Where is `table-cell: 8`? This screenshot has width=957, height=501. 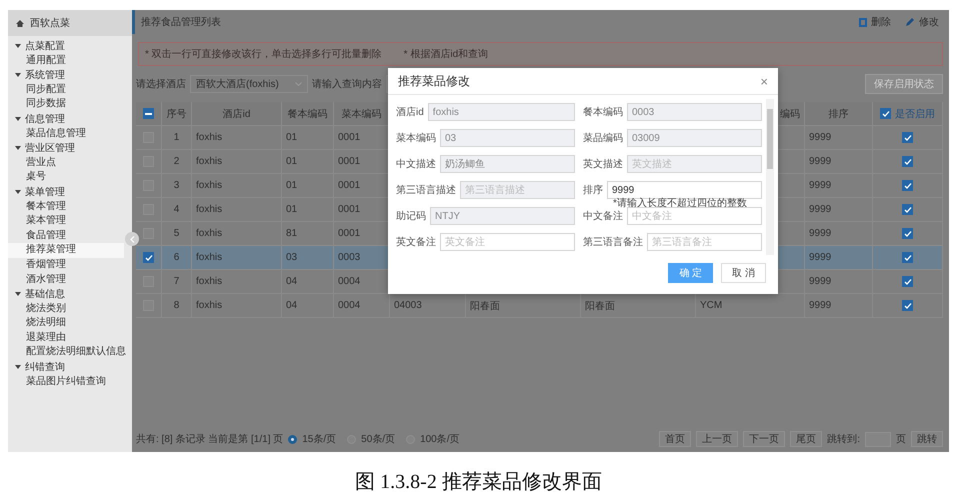 table-cell: 8 is located at coordinates (177, 305).